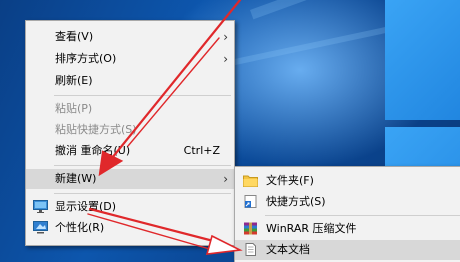 The height and width of the screenshot is (262, 460). I want to click on menu-item-label: 刷新(E), so click(74, 80).